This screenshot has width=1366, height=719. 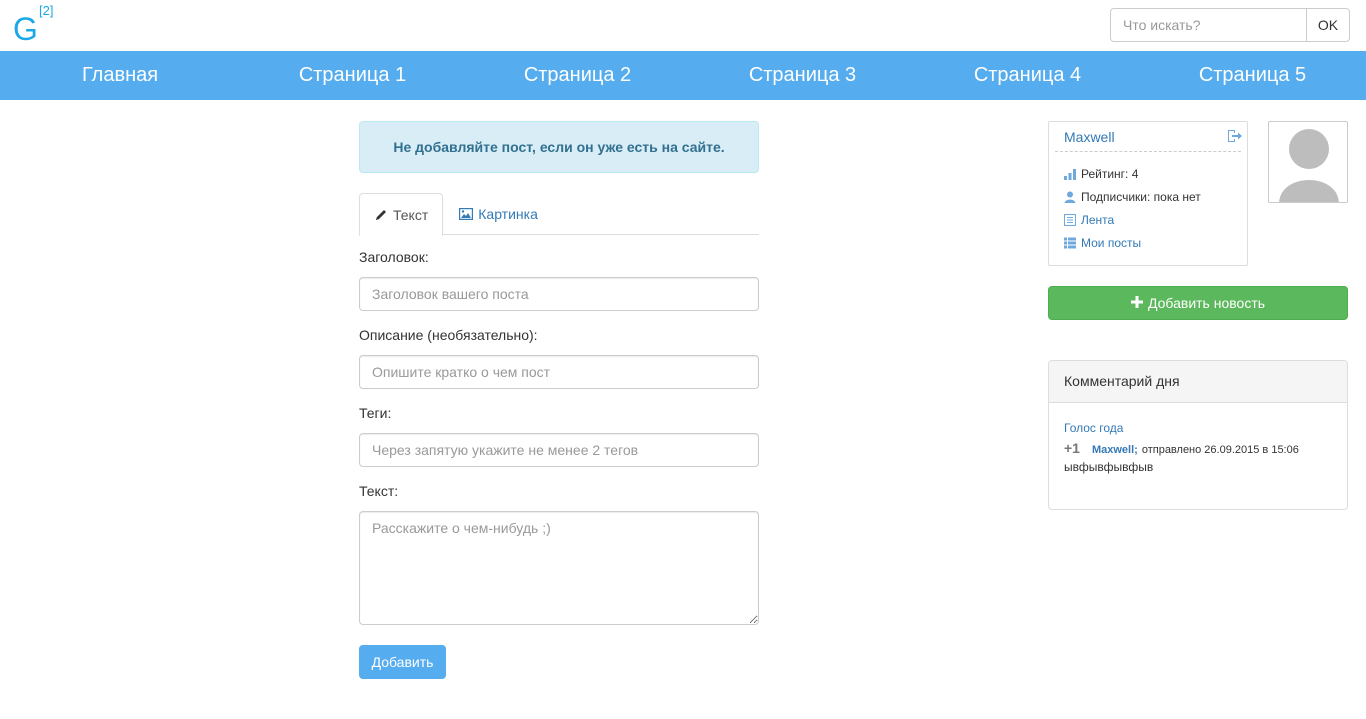 What do you see at coordinates (1141, 197) in the screenshot?
I see `user-subscribers-text: Подписчики: пока нет` at bounding box center [1141, 197].